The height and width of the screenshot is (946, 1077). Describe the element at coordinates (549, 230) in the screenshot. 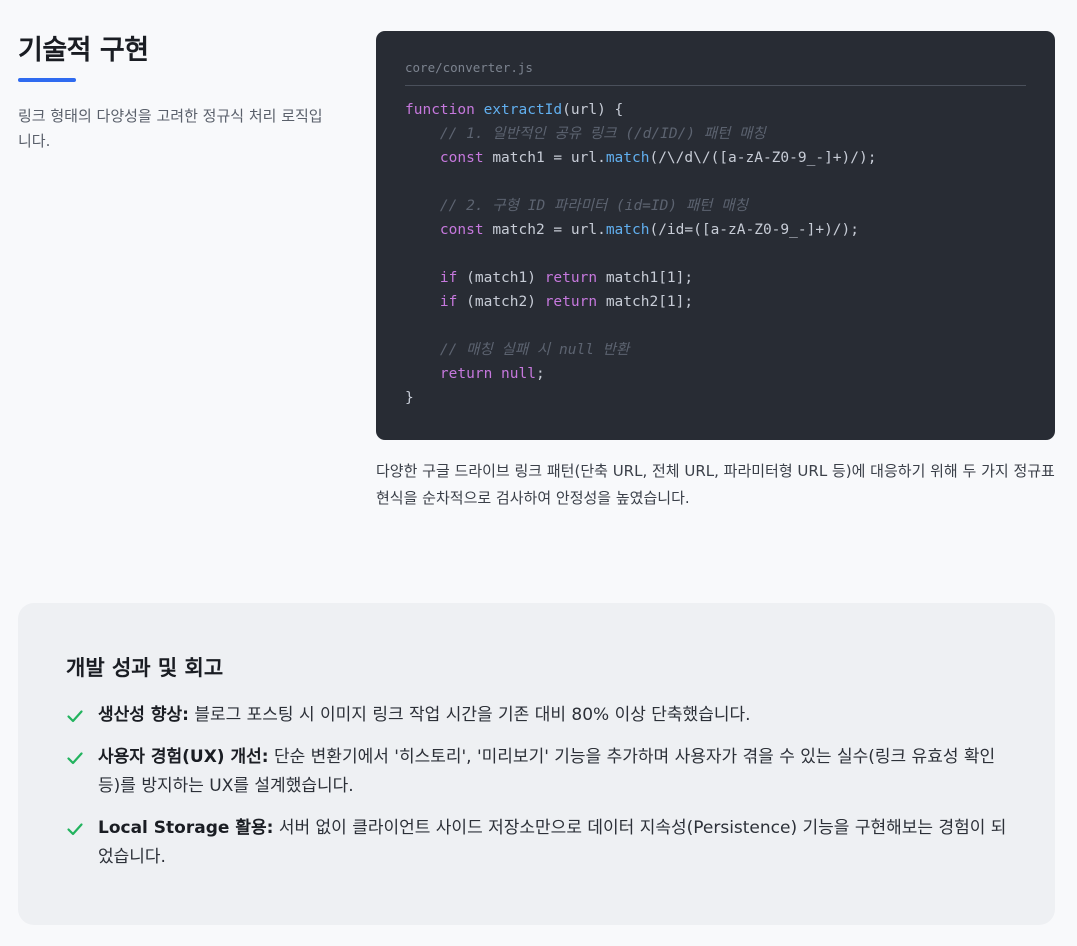

I see `code-token: match2 = url.` at that location.